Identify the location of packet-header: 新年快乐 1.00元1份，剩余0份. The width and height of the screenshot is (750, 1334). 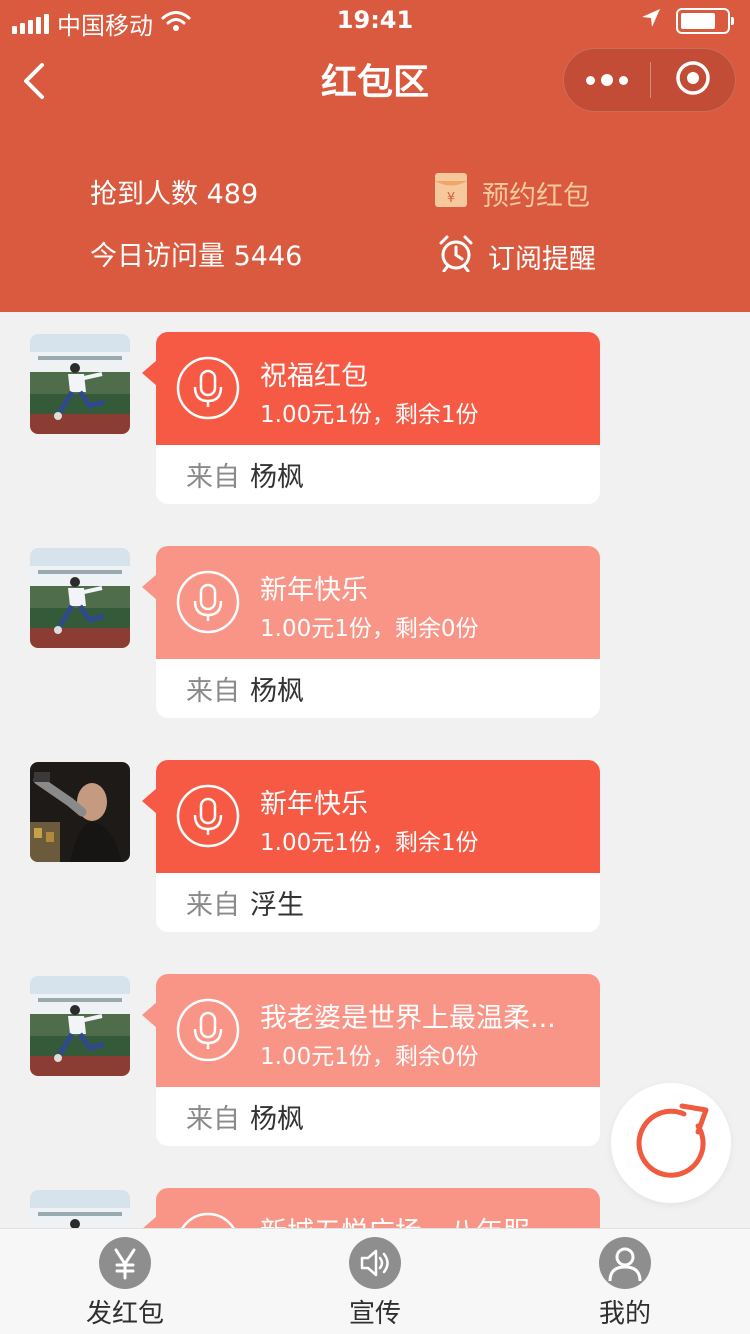
(378, 602).